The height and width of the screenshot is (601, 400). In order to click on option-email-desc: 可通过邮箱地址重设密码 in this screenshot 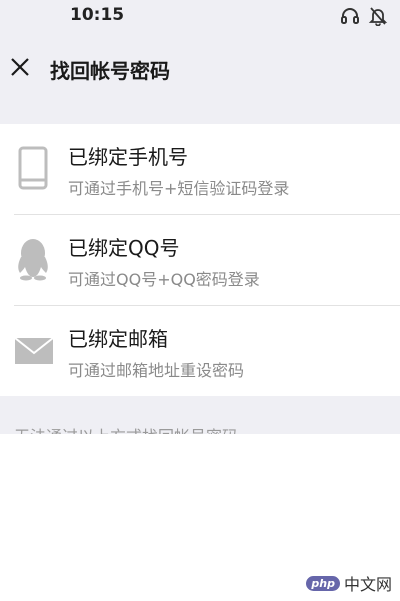, I will do `click(156, 370)`.